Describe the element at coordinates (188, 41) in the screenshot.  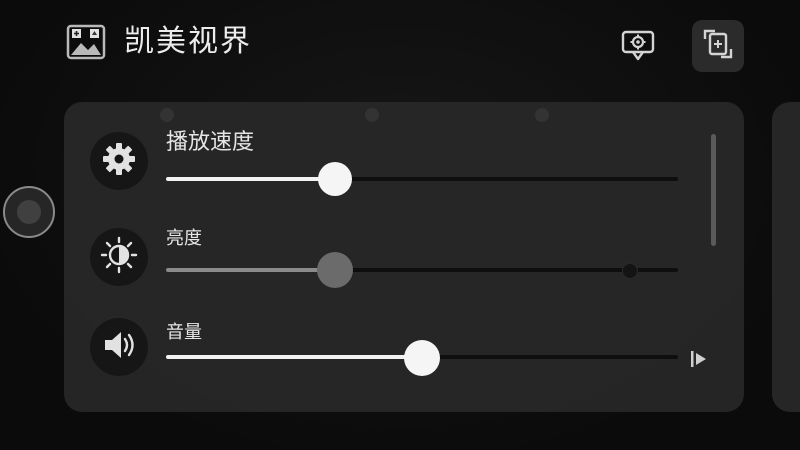
I see `app-title: 凯美视界` at that location.